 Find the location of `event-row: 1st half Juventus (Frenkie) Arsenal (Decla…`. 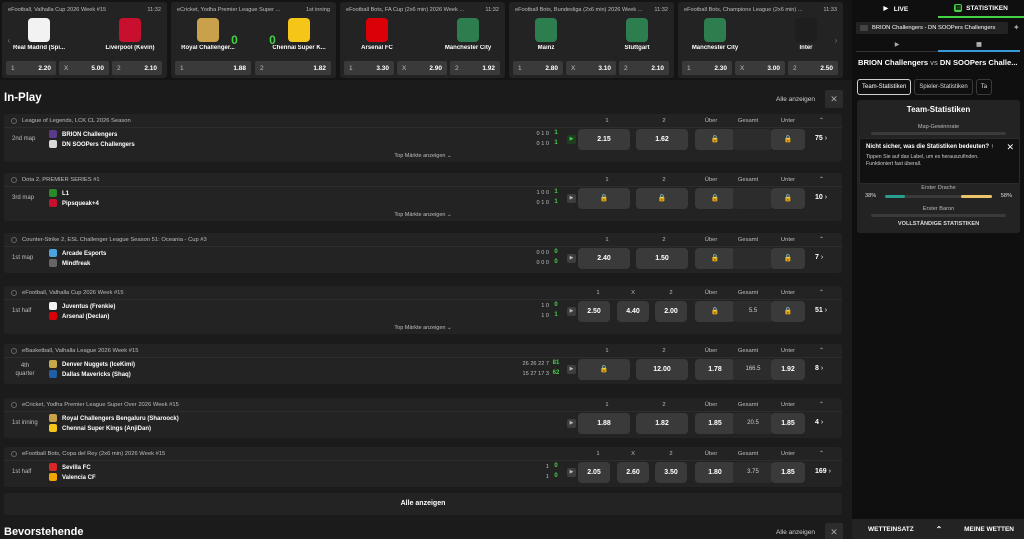

event-row: 1st half Juventus (Frenkie) Arsenal (Decla… is located at coordinates (423, 311).